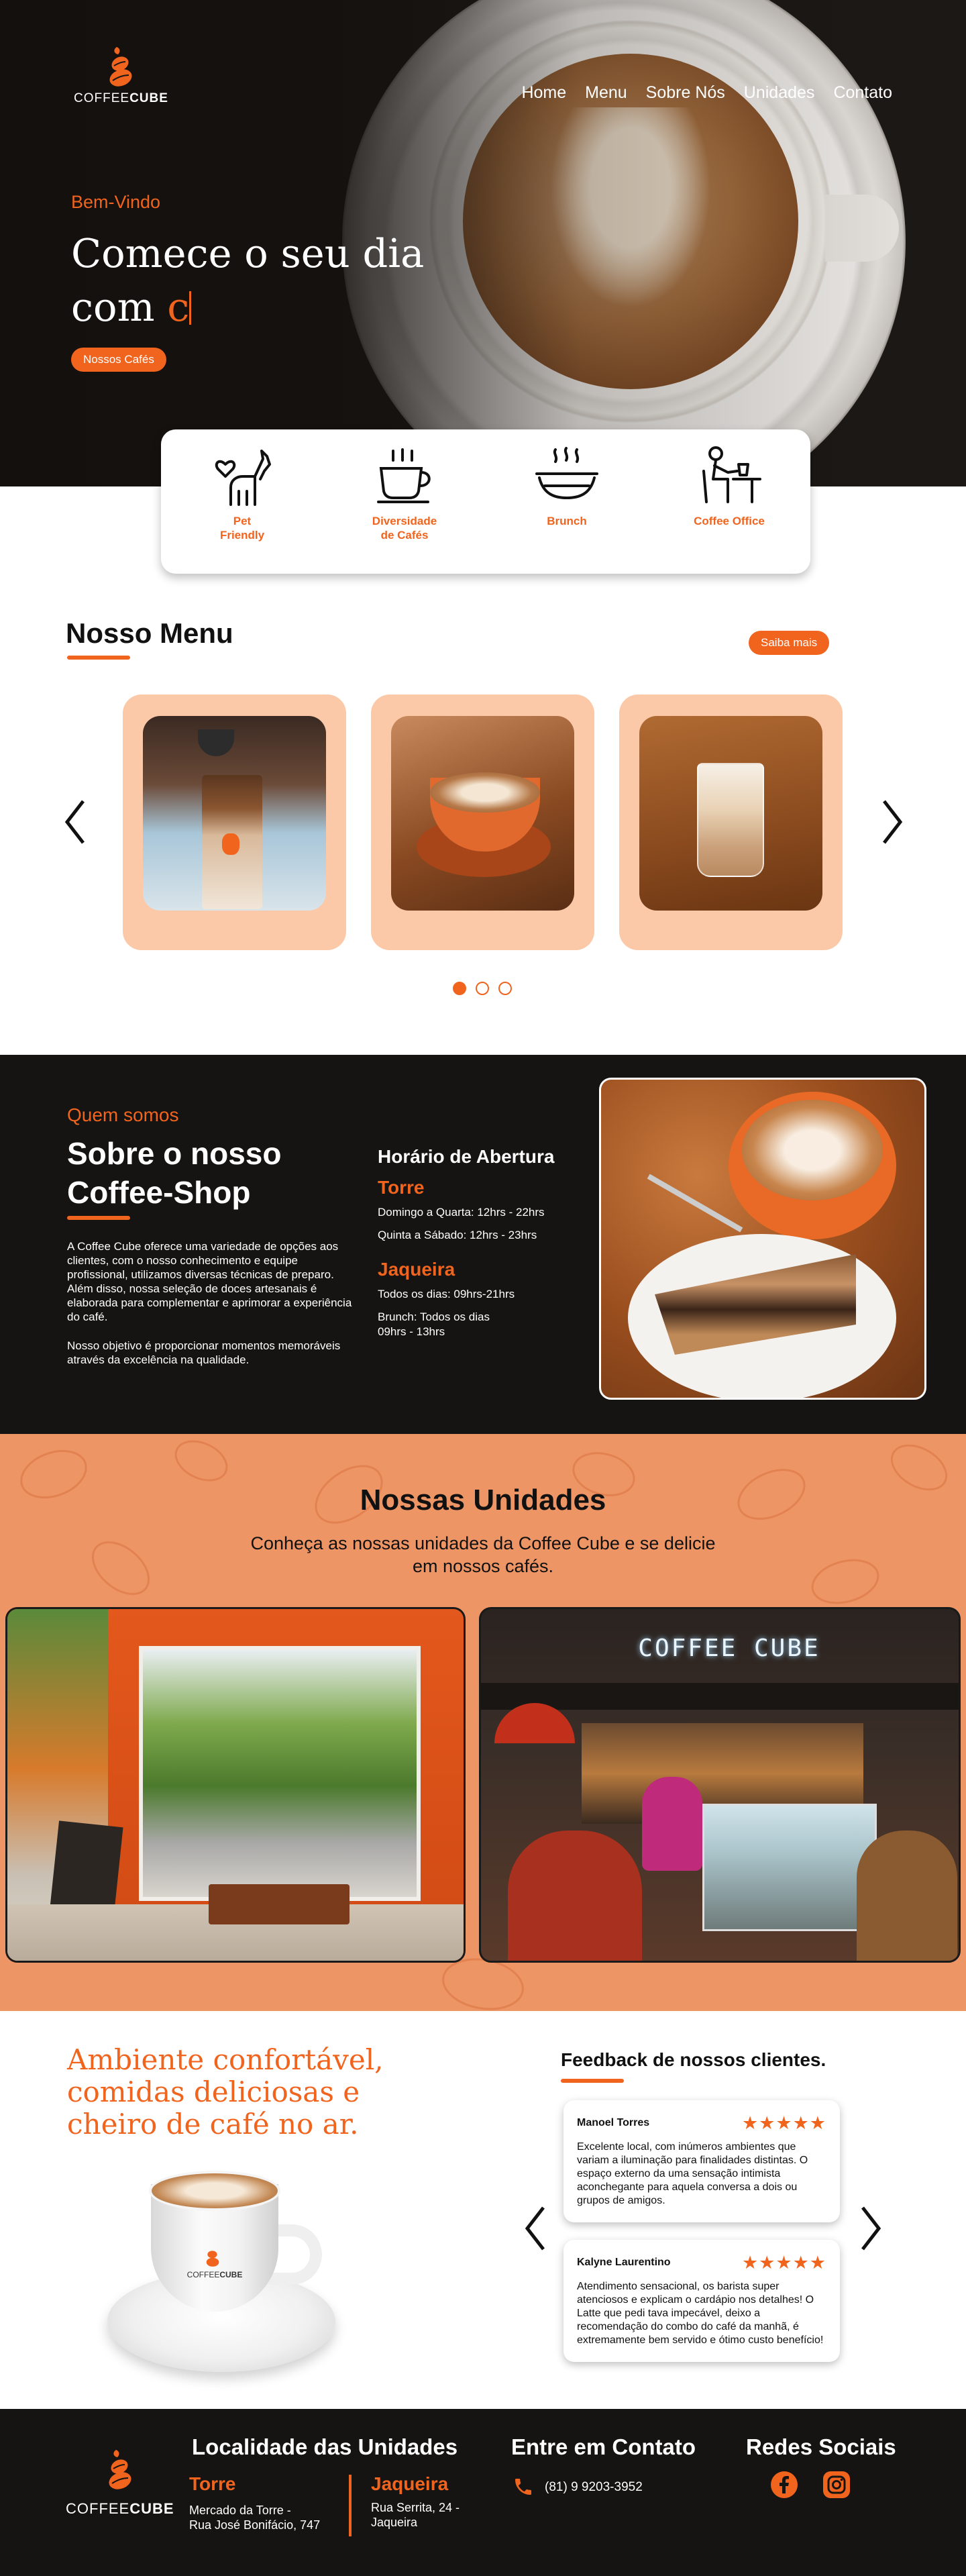  Describe the element at coordinates (603, 2446) in the screenshot. I see `contact-title: Entre em Contato` at that location.